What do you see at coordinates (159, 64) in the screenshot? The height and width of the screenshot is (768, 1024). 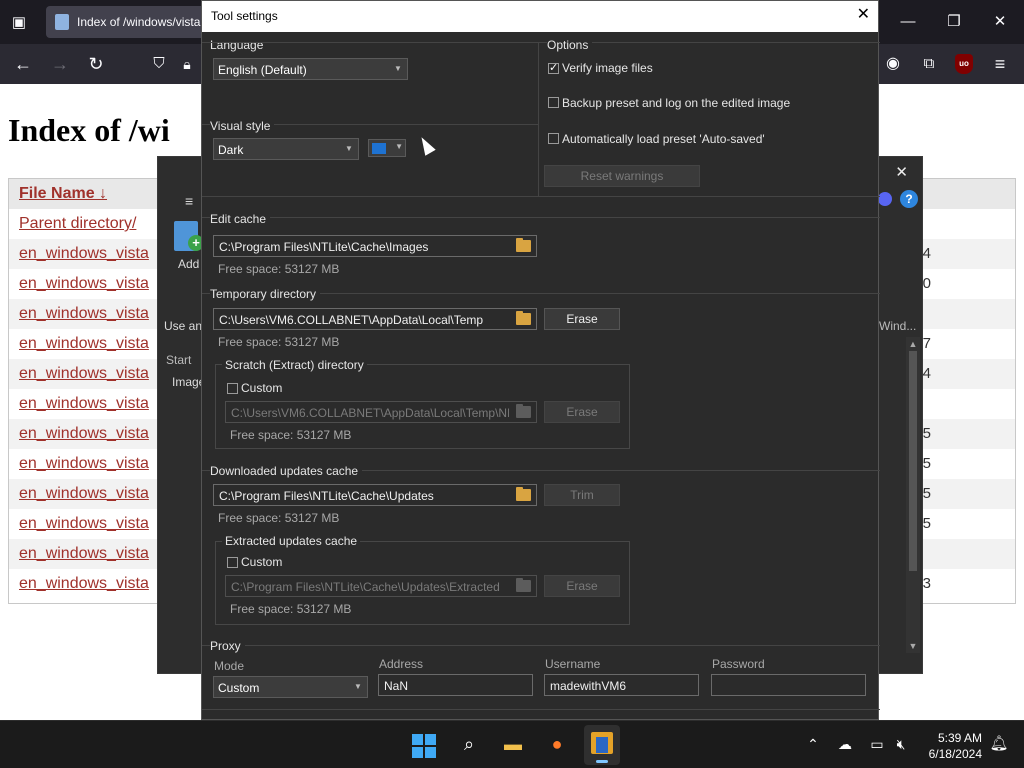 I see `shield-icon: ⛉` at bounding box center [159, 64].